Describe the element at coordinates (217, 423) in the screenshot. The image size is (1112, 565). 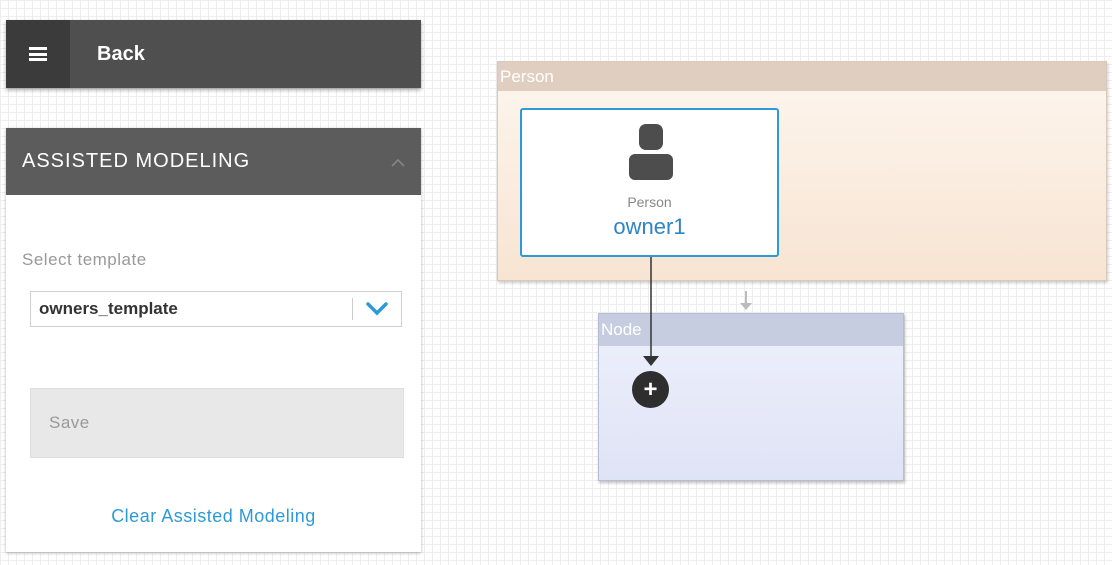
I see `save-button: Save` at that location.